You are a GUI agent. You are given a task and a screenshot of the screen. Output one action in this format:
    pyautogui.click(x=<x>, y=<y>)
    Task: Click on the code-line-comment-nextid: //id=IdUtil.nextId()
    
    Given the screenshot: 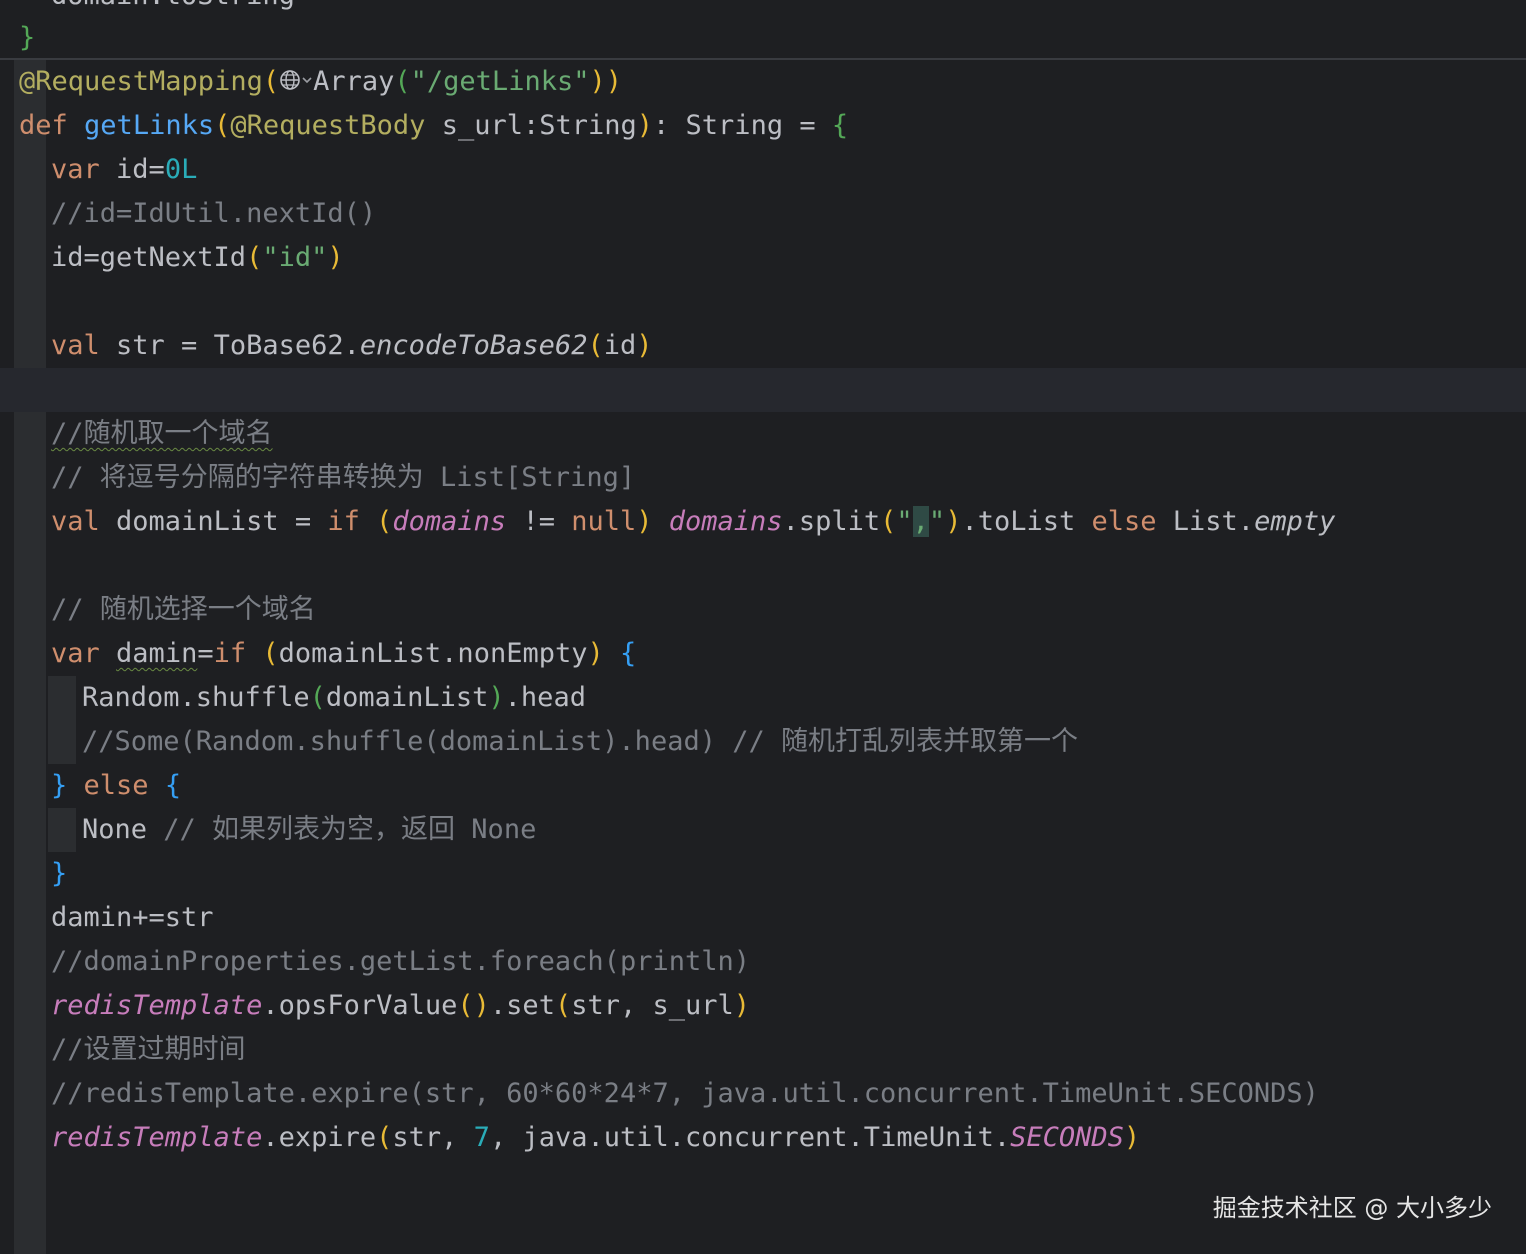 What is the action you would take?
    pyautogui.click(x=214, y=213)
    